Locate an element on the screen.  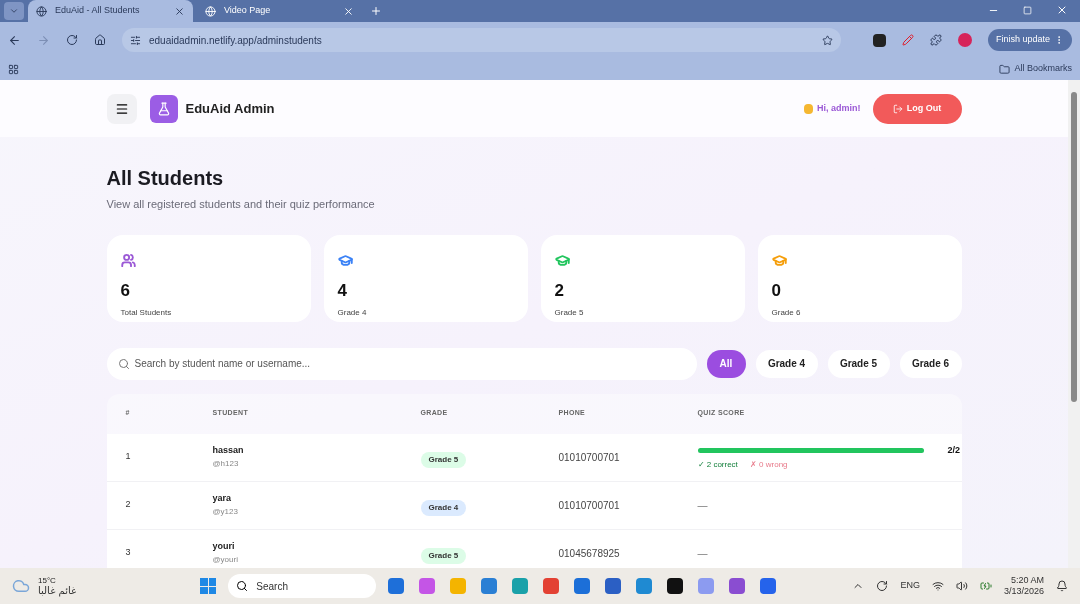
brand-logo is located at coordinates (163, 108).